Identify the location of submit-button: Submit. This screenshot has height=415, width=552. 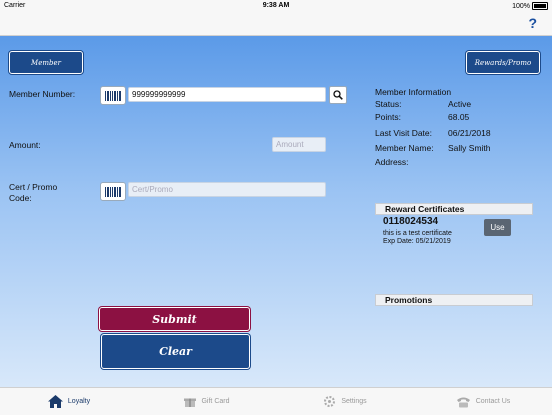
(174, 319).